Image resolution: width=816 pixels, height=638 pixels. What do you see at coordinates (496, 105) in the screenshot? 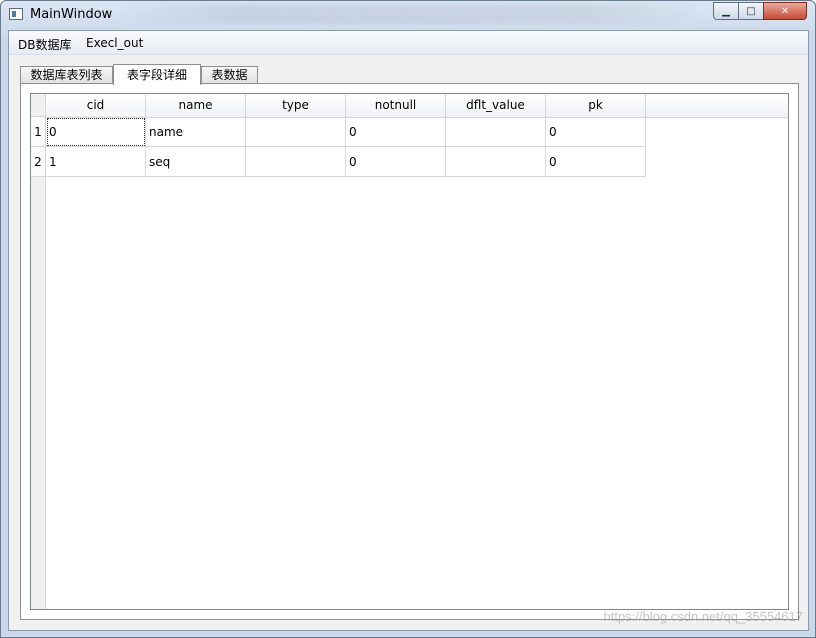
I see `column-header-dflt-value: dflt_value` at bounding box center [496, 105].